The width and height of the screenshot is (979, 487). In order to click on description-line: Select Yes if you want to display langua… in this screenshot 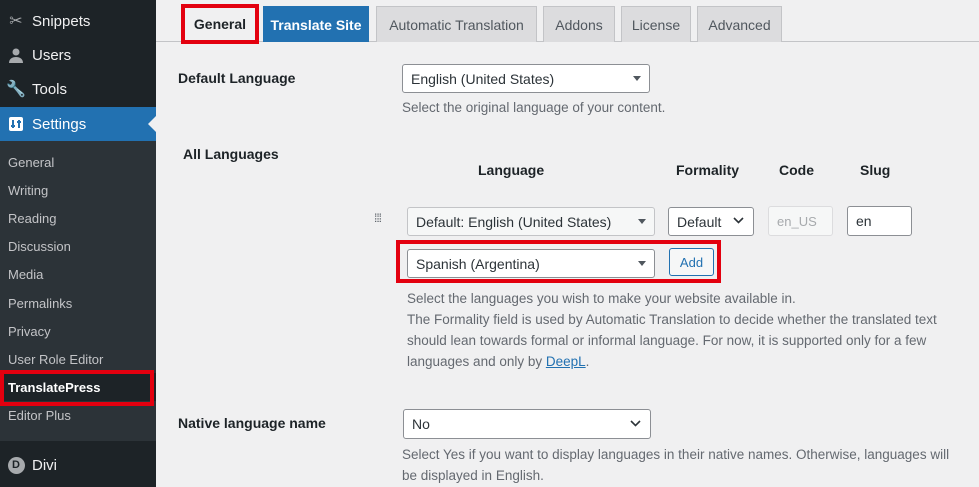, I will do `click(676, 454)`.